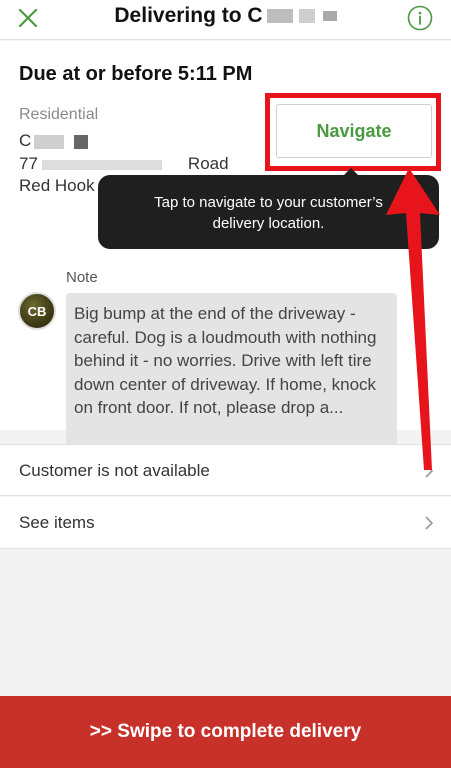 Image resolution: width=451 pixels, height=768 pixels. I want to click on tooltip-line-1: Tap to navigate to your customer’s, so click(268, 202).